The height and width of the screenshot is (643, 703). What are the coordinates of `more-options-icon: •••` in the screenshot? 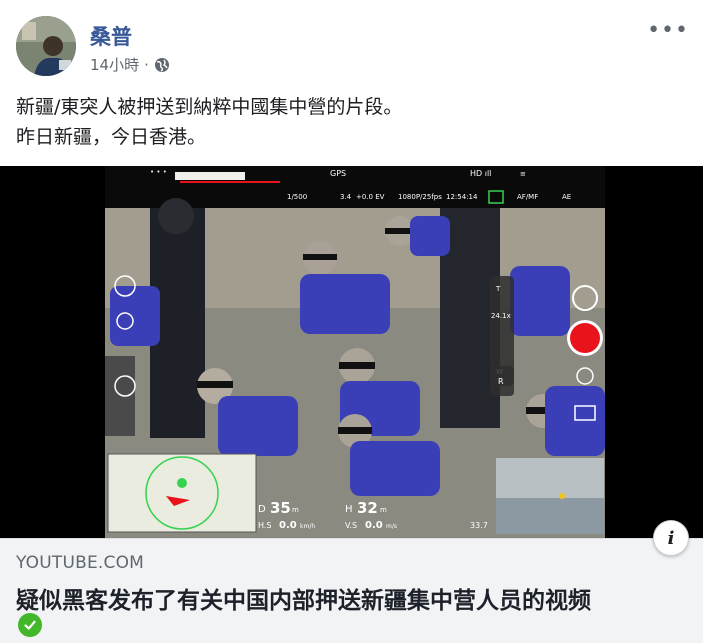 It's located at (668, 30).